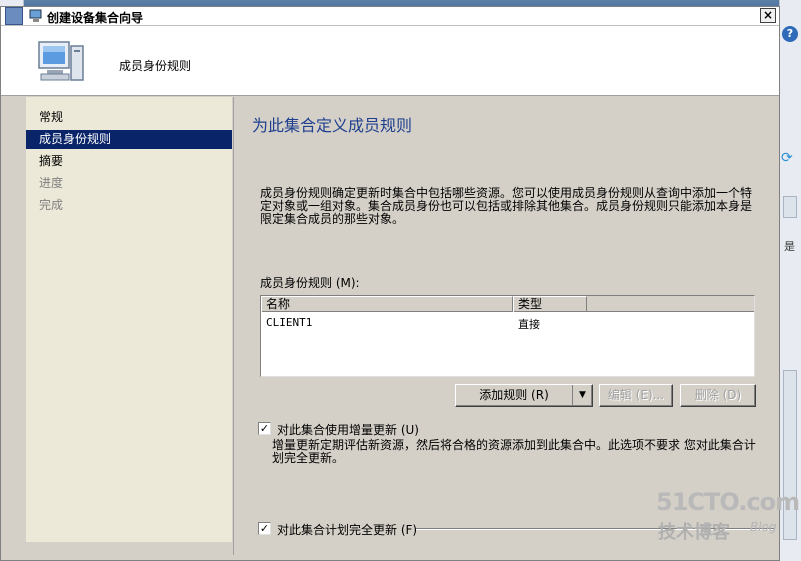  Describe the element at coordinates (763, 527) in the screenshot. I see `watermark-blog: Blog` at that location.